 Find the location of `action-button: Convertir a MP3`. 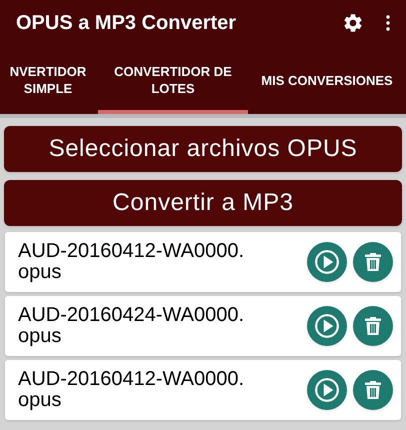

action-button: Convertir a MP3 is located at coordinates (203, 203).